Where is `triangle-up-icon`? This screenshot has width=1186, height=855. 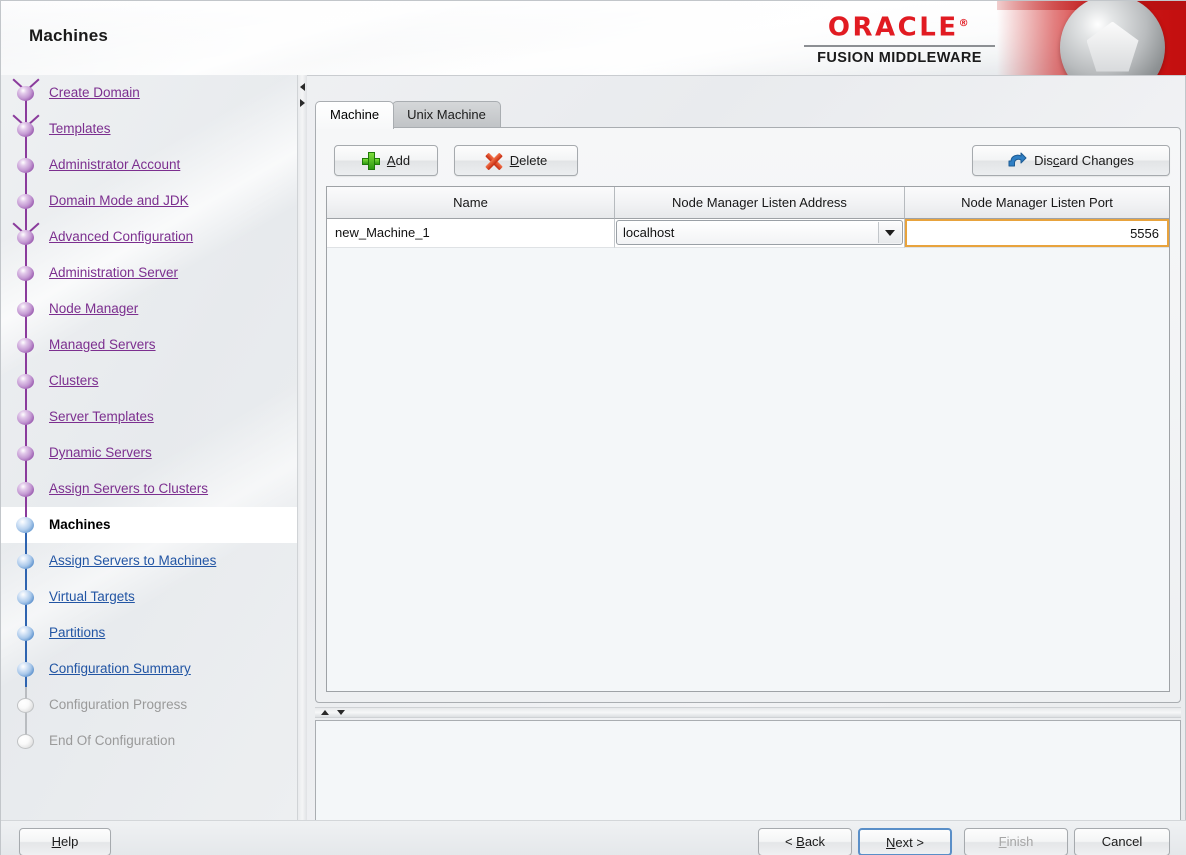 triangle-up-icon is located at coordinates (325, 712).